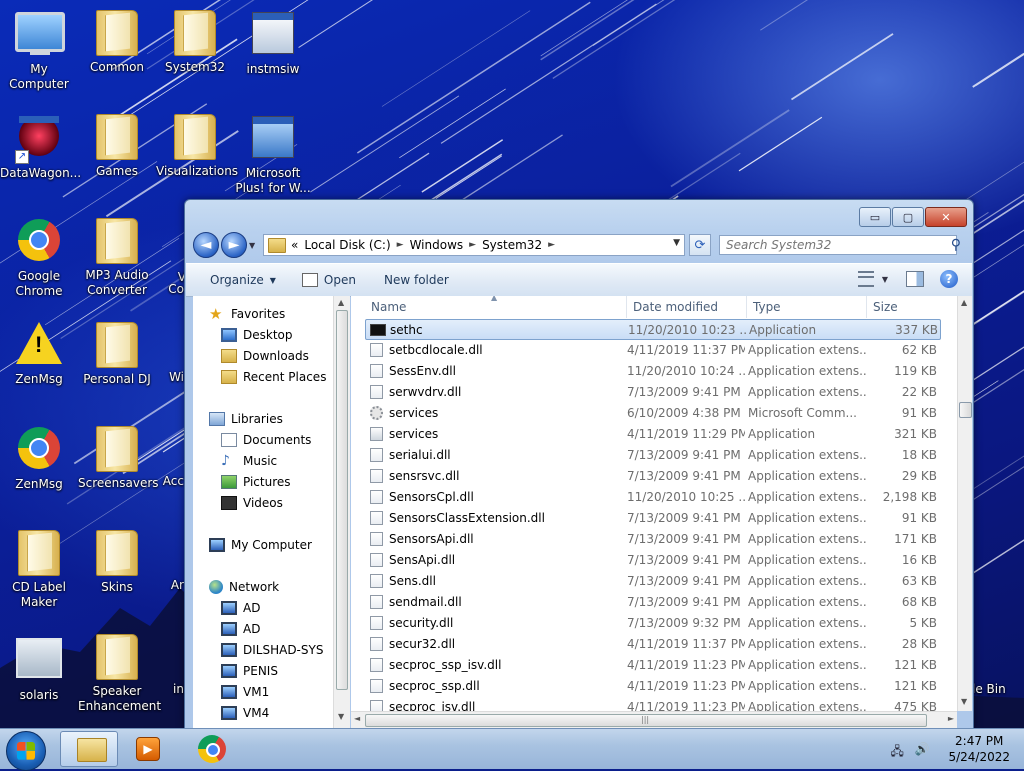 This screenshot has width=1024, height=771. I want to click on nav-network-penis: PENIS, so click(249, 671).